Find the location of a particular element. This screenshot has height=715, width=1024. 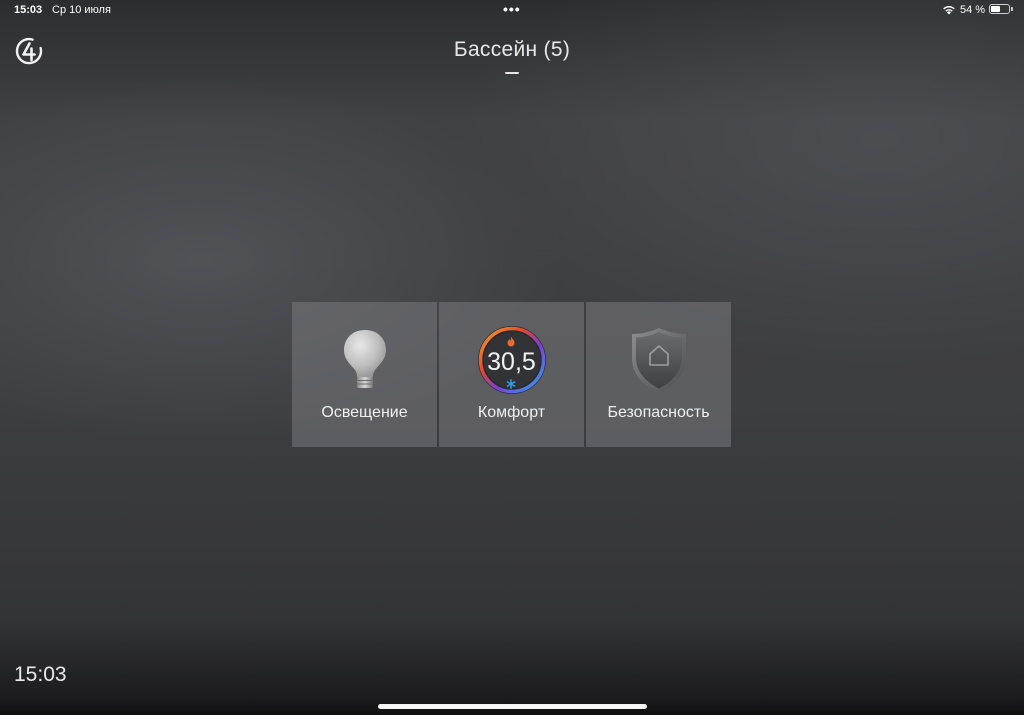

status-time: 15:03 is located at coordinates (28, 10).